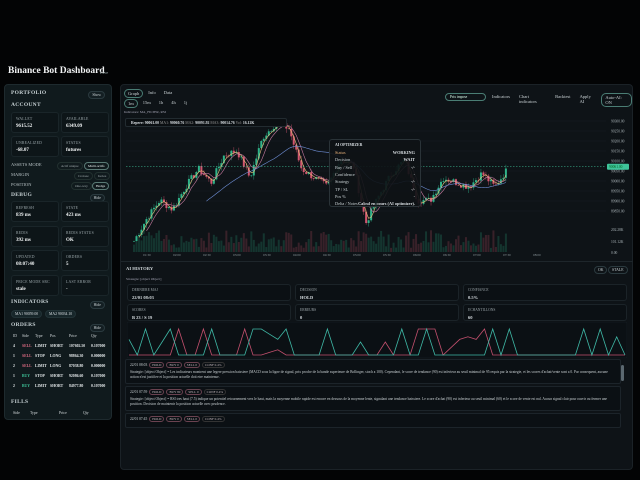 The image size is (640, 480). What do you see at coordinates (340, 196) in the screenshot?
I see `optimizer-label: Pos %` at bounding box center [340, 196].